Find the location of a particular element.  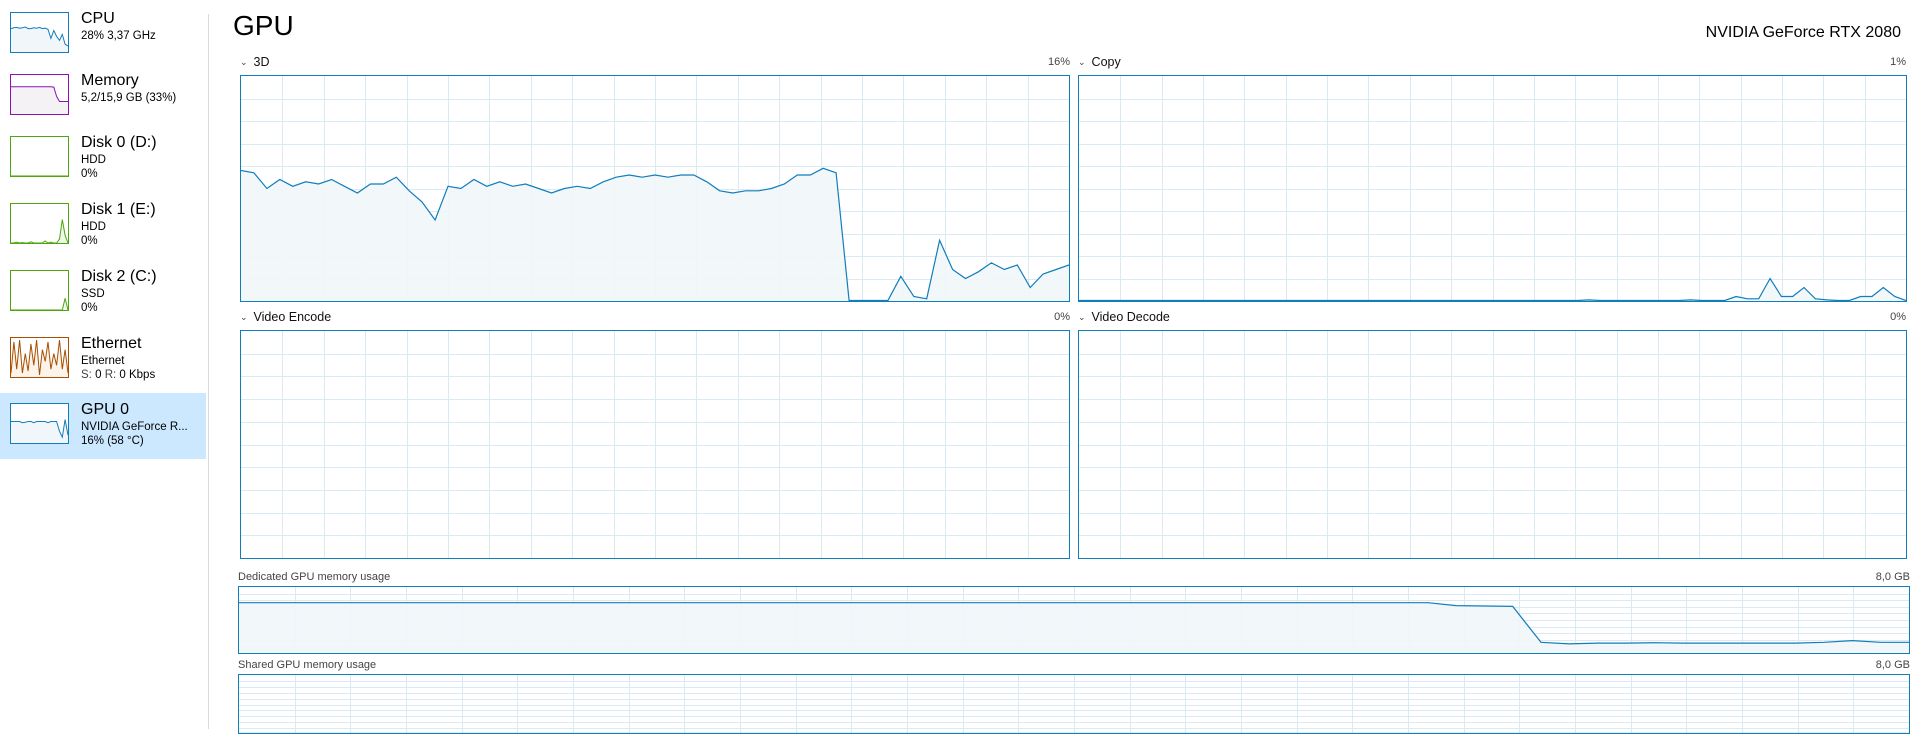

sidebar-divider is located at coordinates (208, 371).